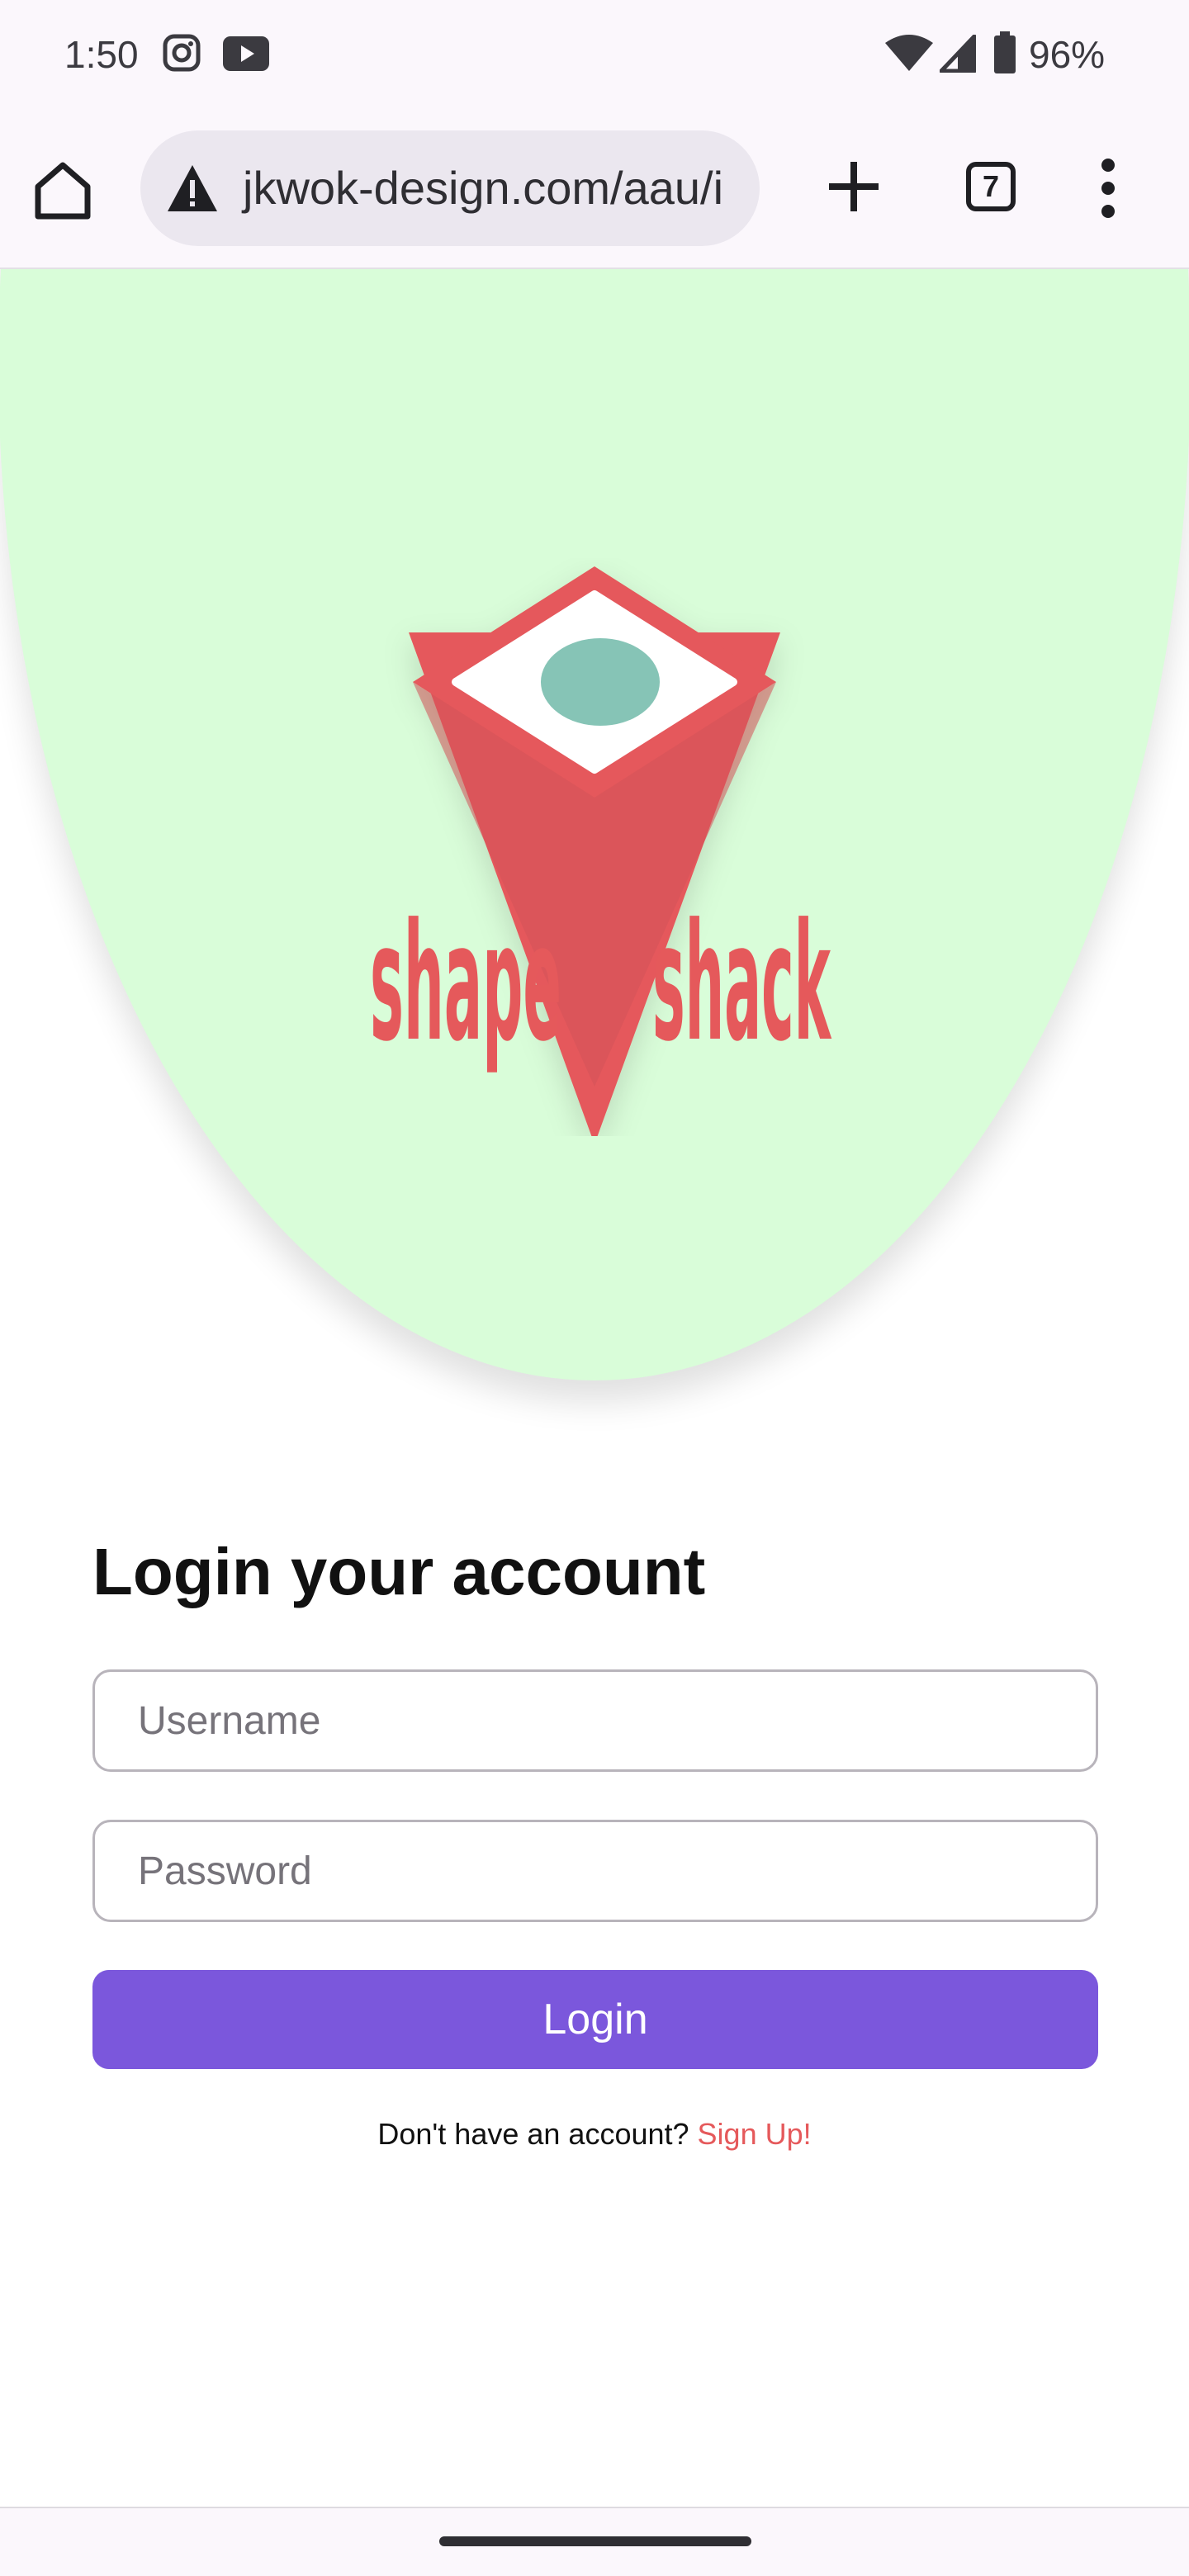 Image resolution: width=1189 pixels, height=2576 pixels. I want to click on wifi-icon, so click(909, 53).